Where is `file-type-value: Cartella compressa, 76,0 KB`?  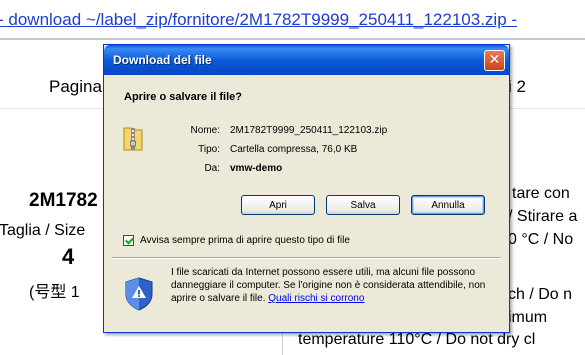
file-type-value: Cartella compressa, 76,0 KB is located at coordinates (294, 149).